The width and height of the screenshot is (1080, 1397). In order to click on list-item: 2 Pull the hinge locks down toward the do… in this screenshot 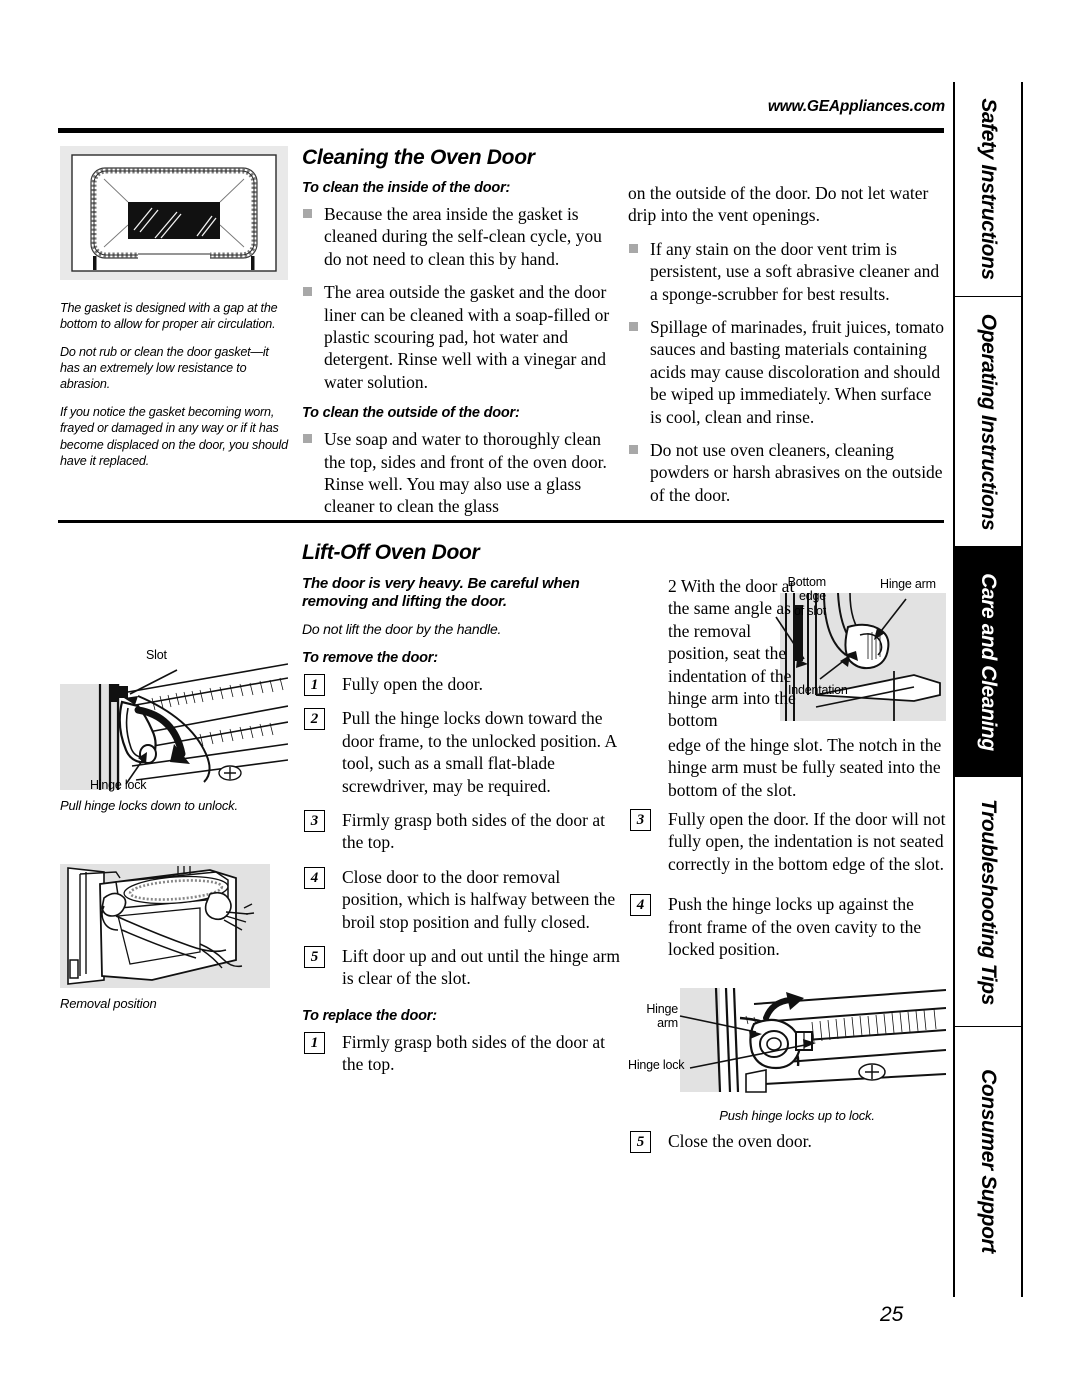, I will do `click(461, 752)`.